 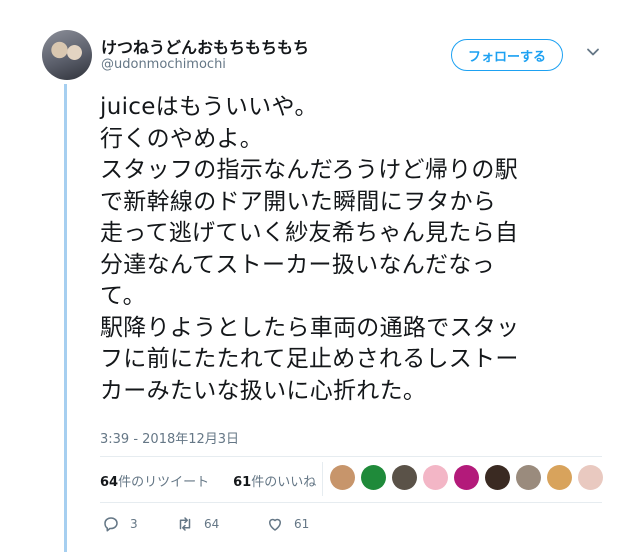 What do you see at coordinates (163, 64) in the screenshot?
I see `user-handle: @udonmochimochi` at bounding box center [163, 64].